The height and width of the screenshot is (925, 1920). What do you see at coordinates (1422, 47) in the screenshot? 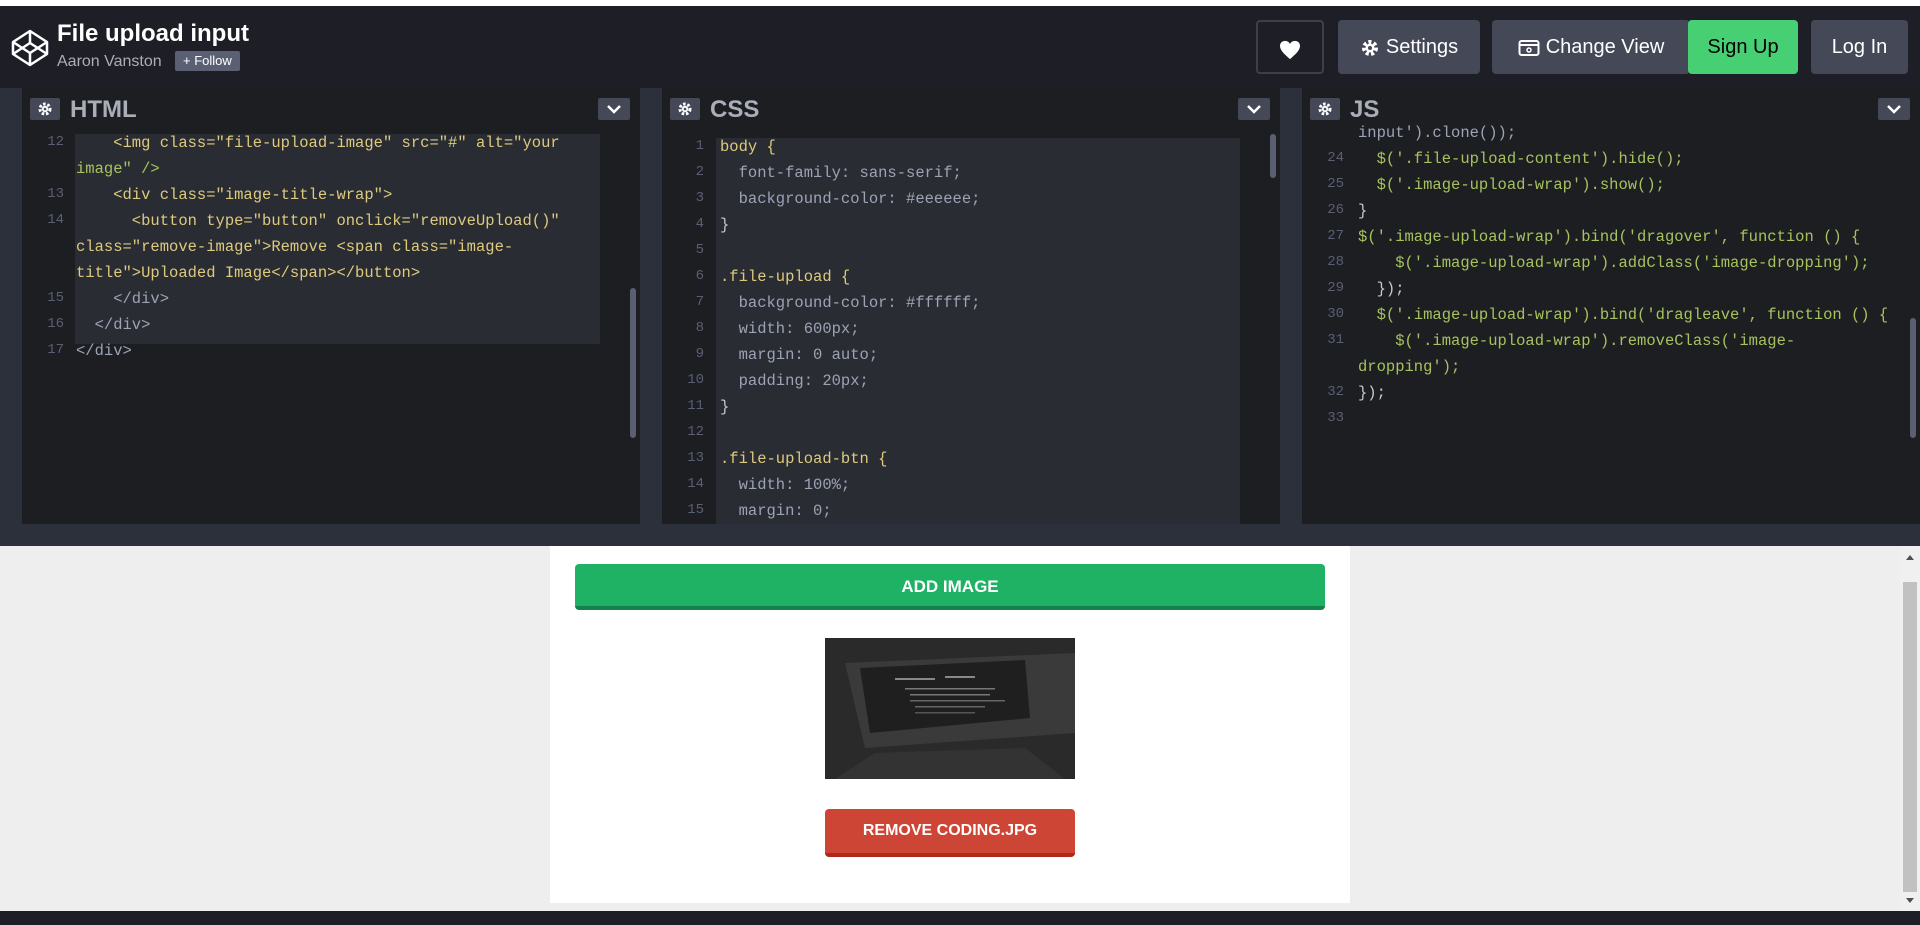
I see `settings-label: Settings` at bounding box center [1422, 47].